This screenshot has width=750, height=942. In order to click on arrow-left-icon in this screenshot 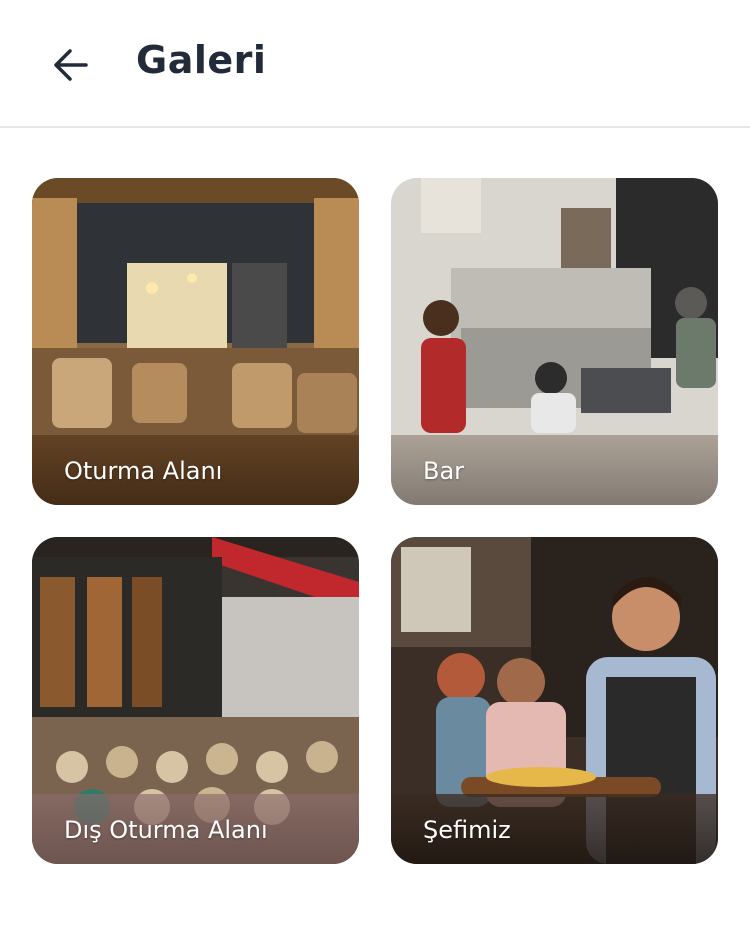, I will do `click(71, 65)`.